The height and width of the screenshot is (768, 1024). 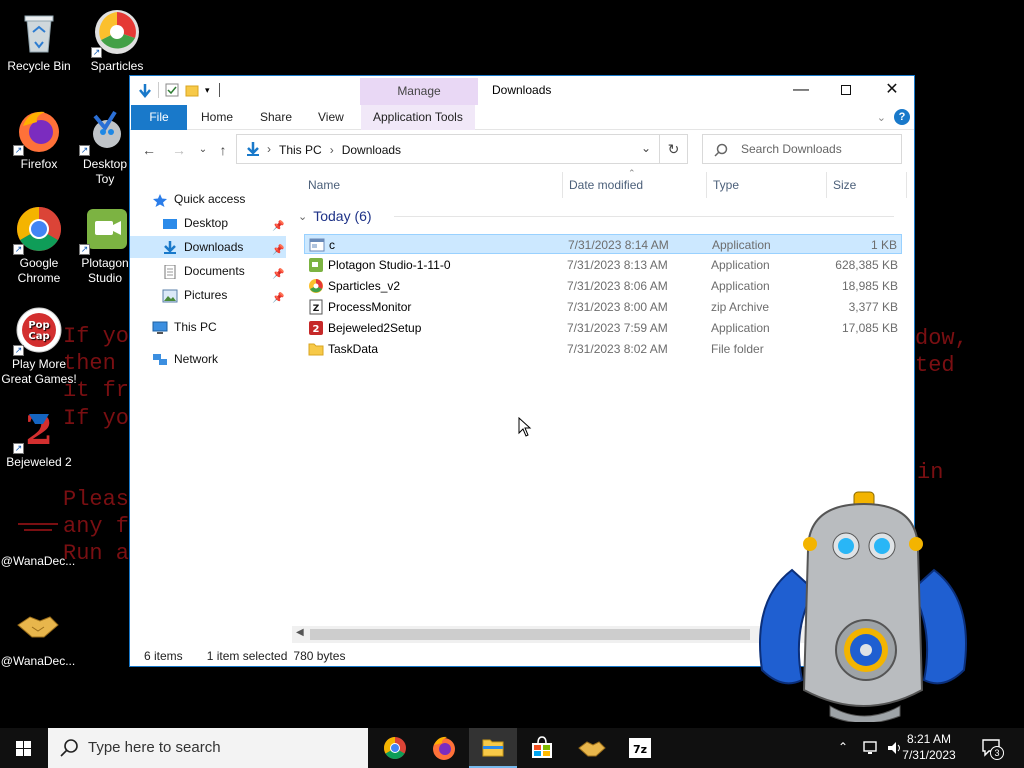 I want to click on svg-text: 7z, so click(x=640, y=749).